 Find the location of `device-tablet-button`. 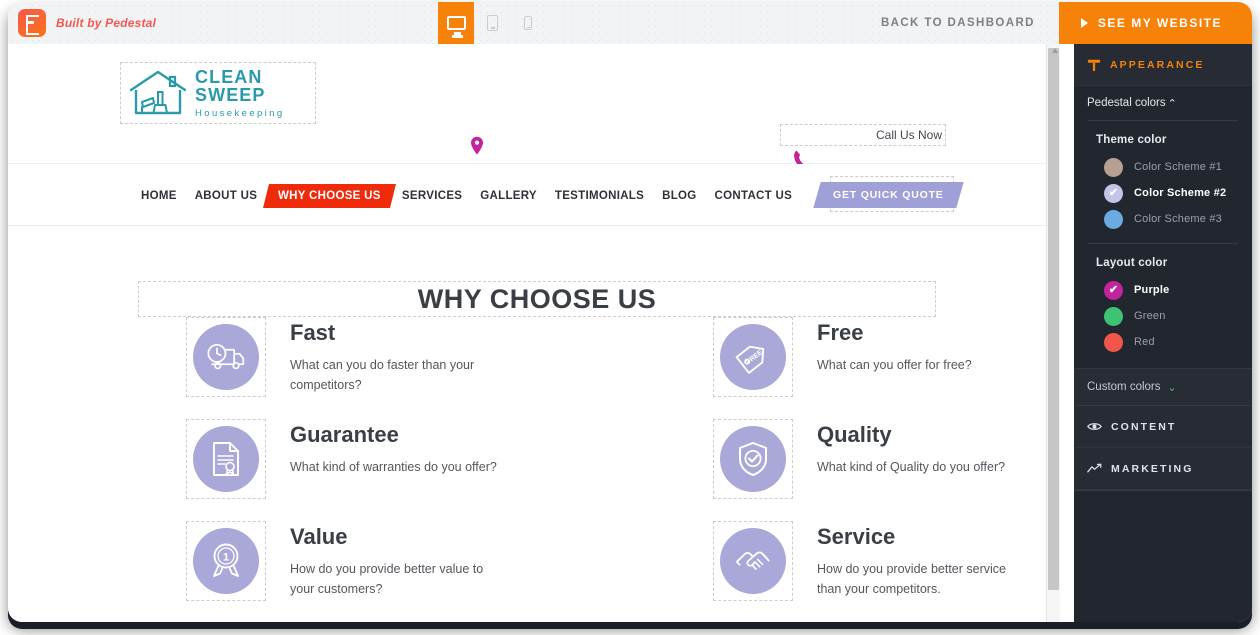

device-tablet-button is located at coordinates (492, 23).